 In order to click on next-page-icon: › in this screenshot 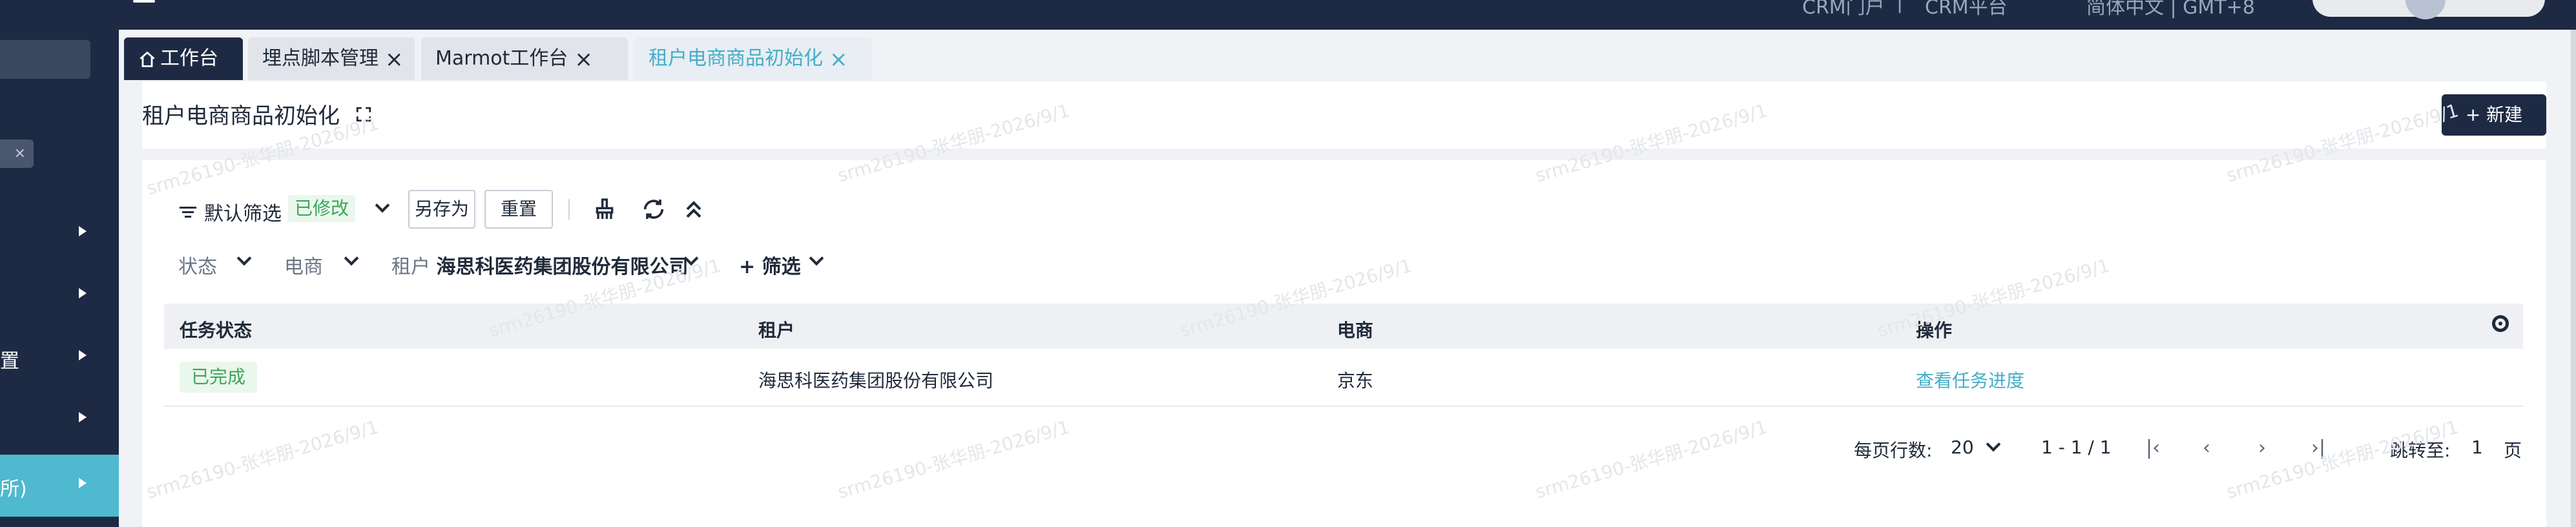, I will do `click(2262, 448)`.